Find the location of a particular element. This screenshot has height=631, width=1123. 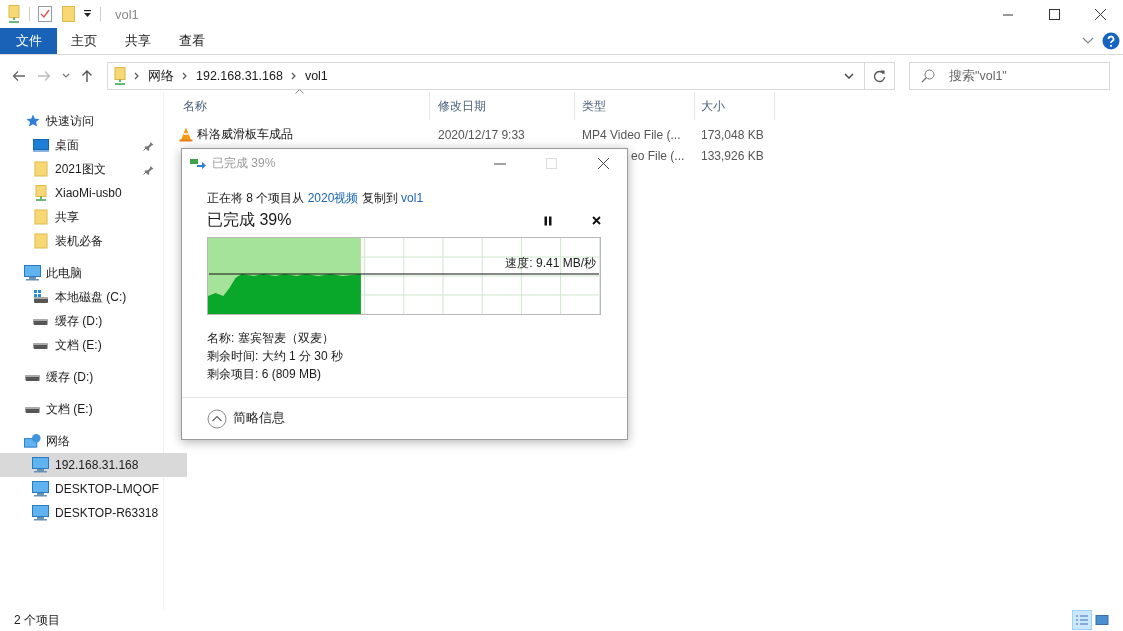

detail-text: 名称: 塞宾智麦（双麦） is located at coordinates (271, 338).